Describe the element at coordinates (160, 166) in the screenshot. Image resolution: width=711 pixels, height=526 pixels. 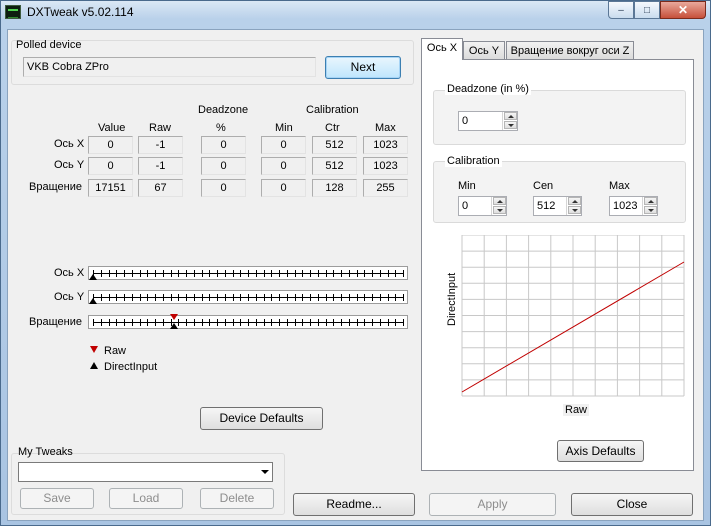
I see `cell-raw: -1` at that location.